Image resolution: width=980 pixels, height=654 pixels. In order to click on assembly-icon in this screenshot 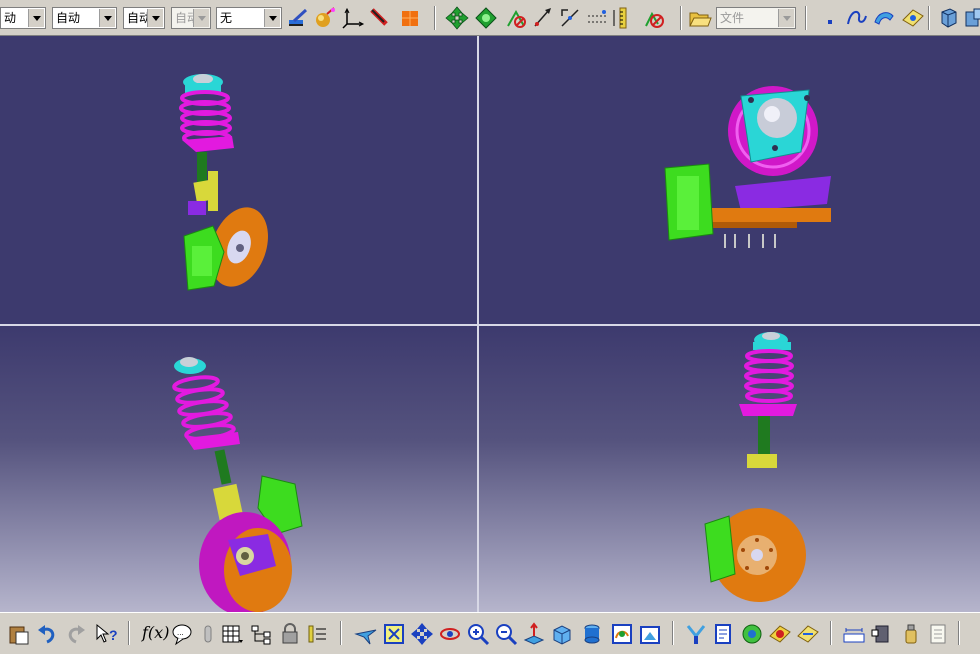, I will do `click(971, 18)`.